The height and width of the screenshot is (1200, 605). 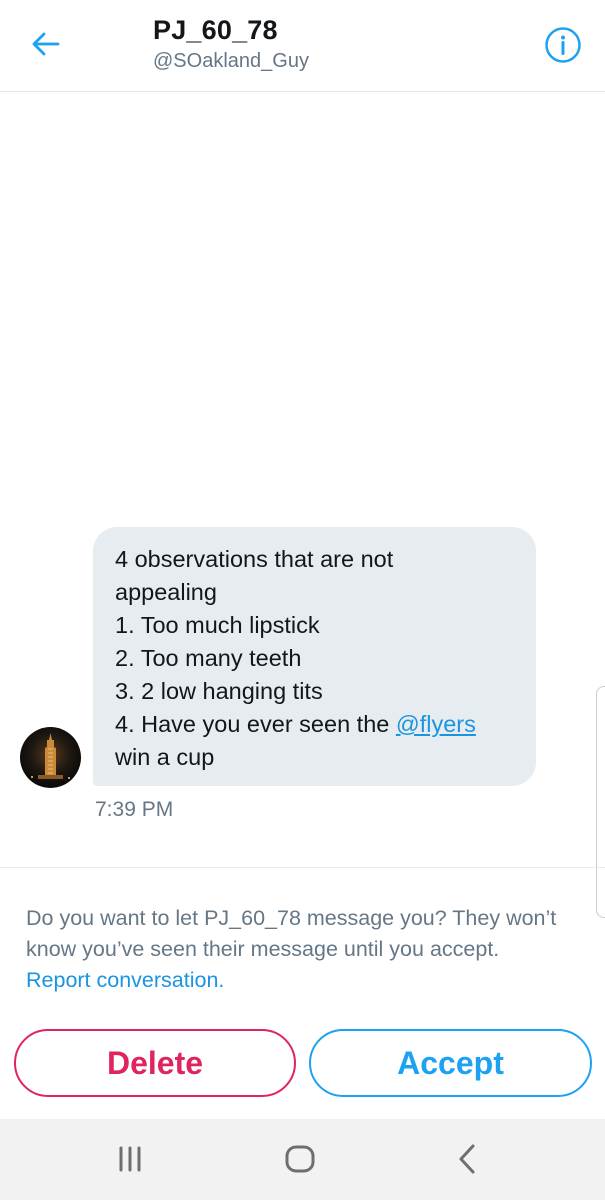 I want to click on info-button, so click(x=563, y=45).